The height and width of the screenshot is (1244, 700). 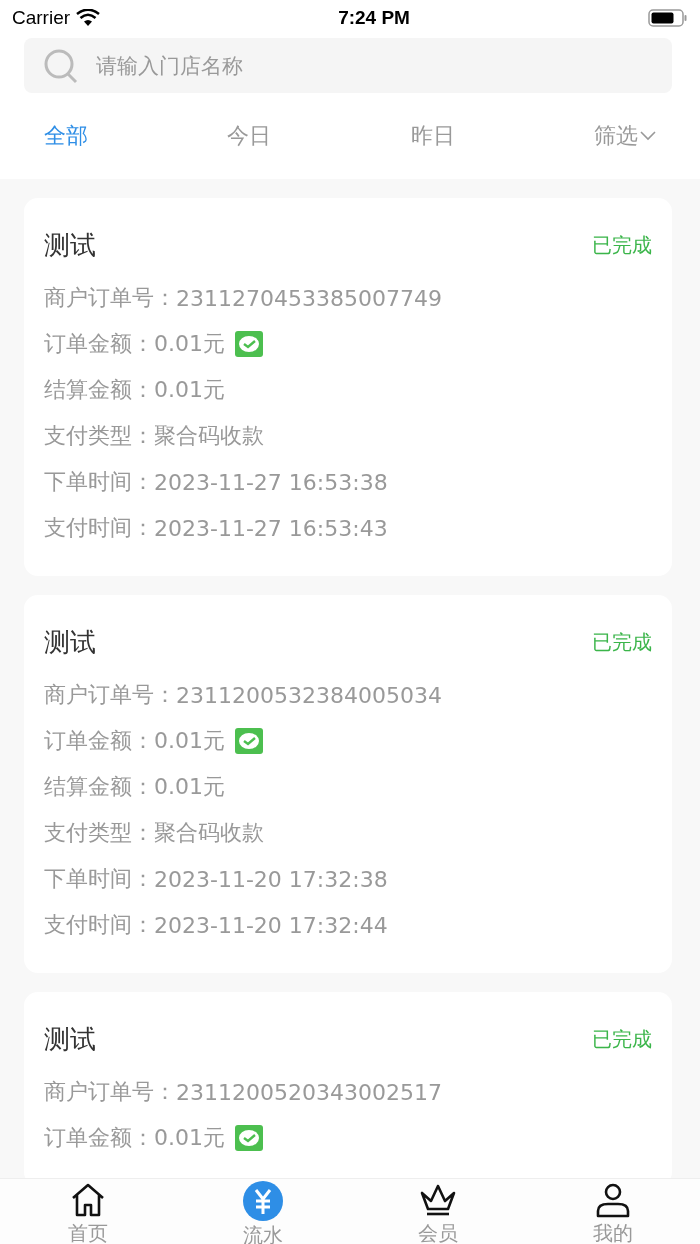 I want to click on field-value: 2023-11-20 17:32:44, so click(x=271, y=925).